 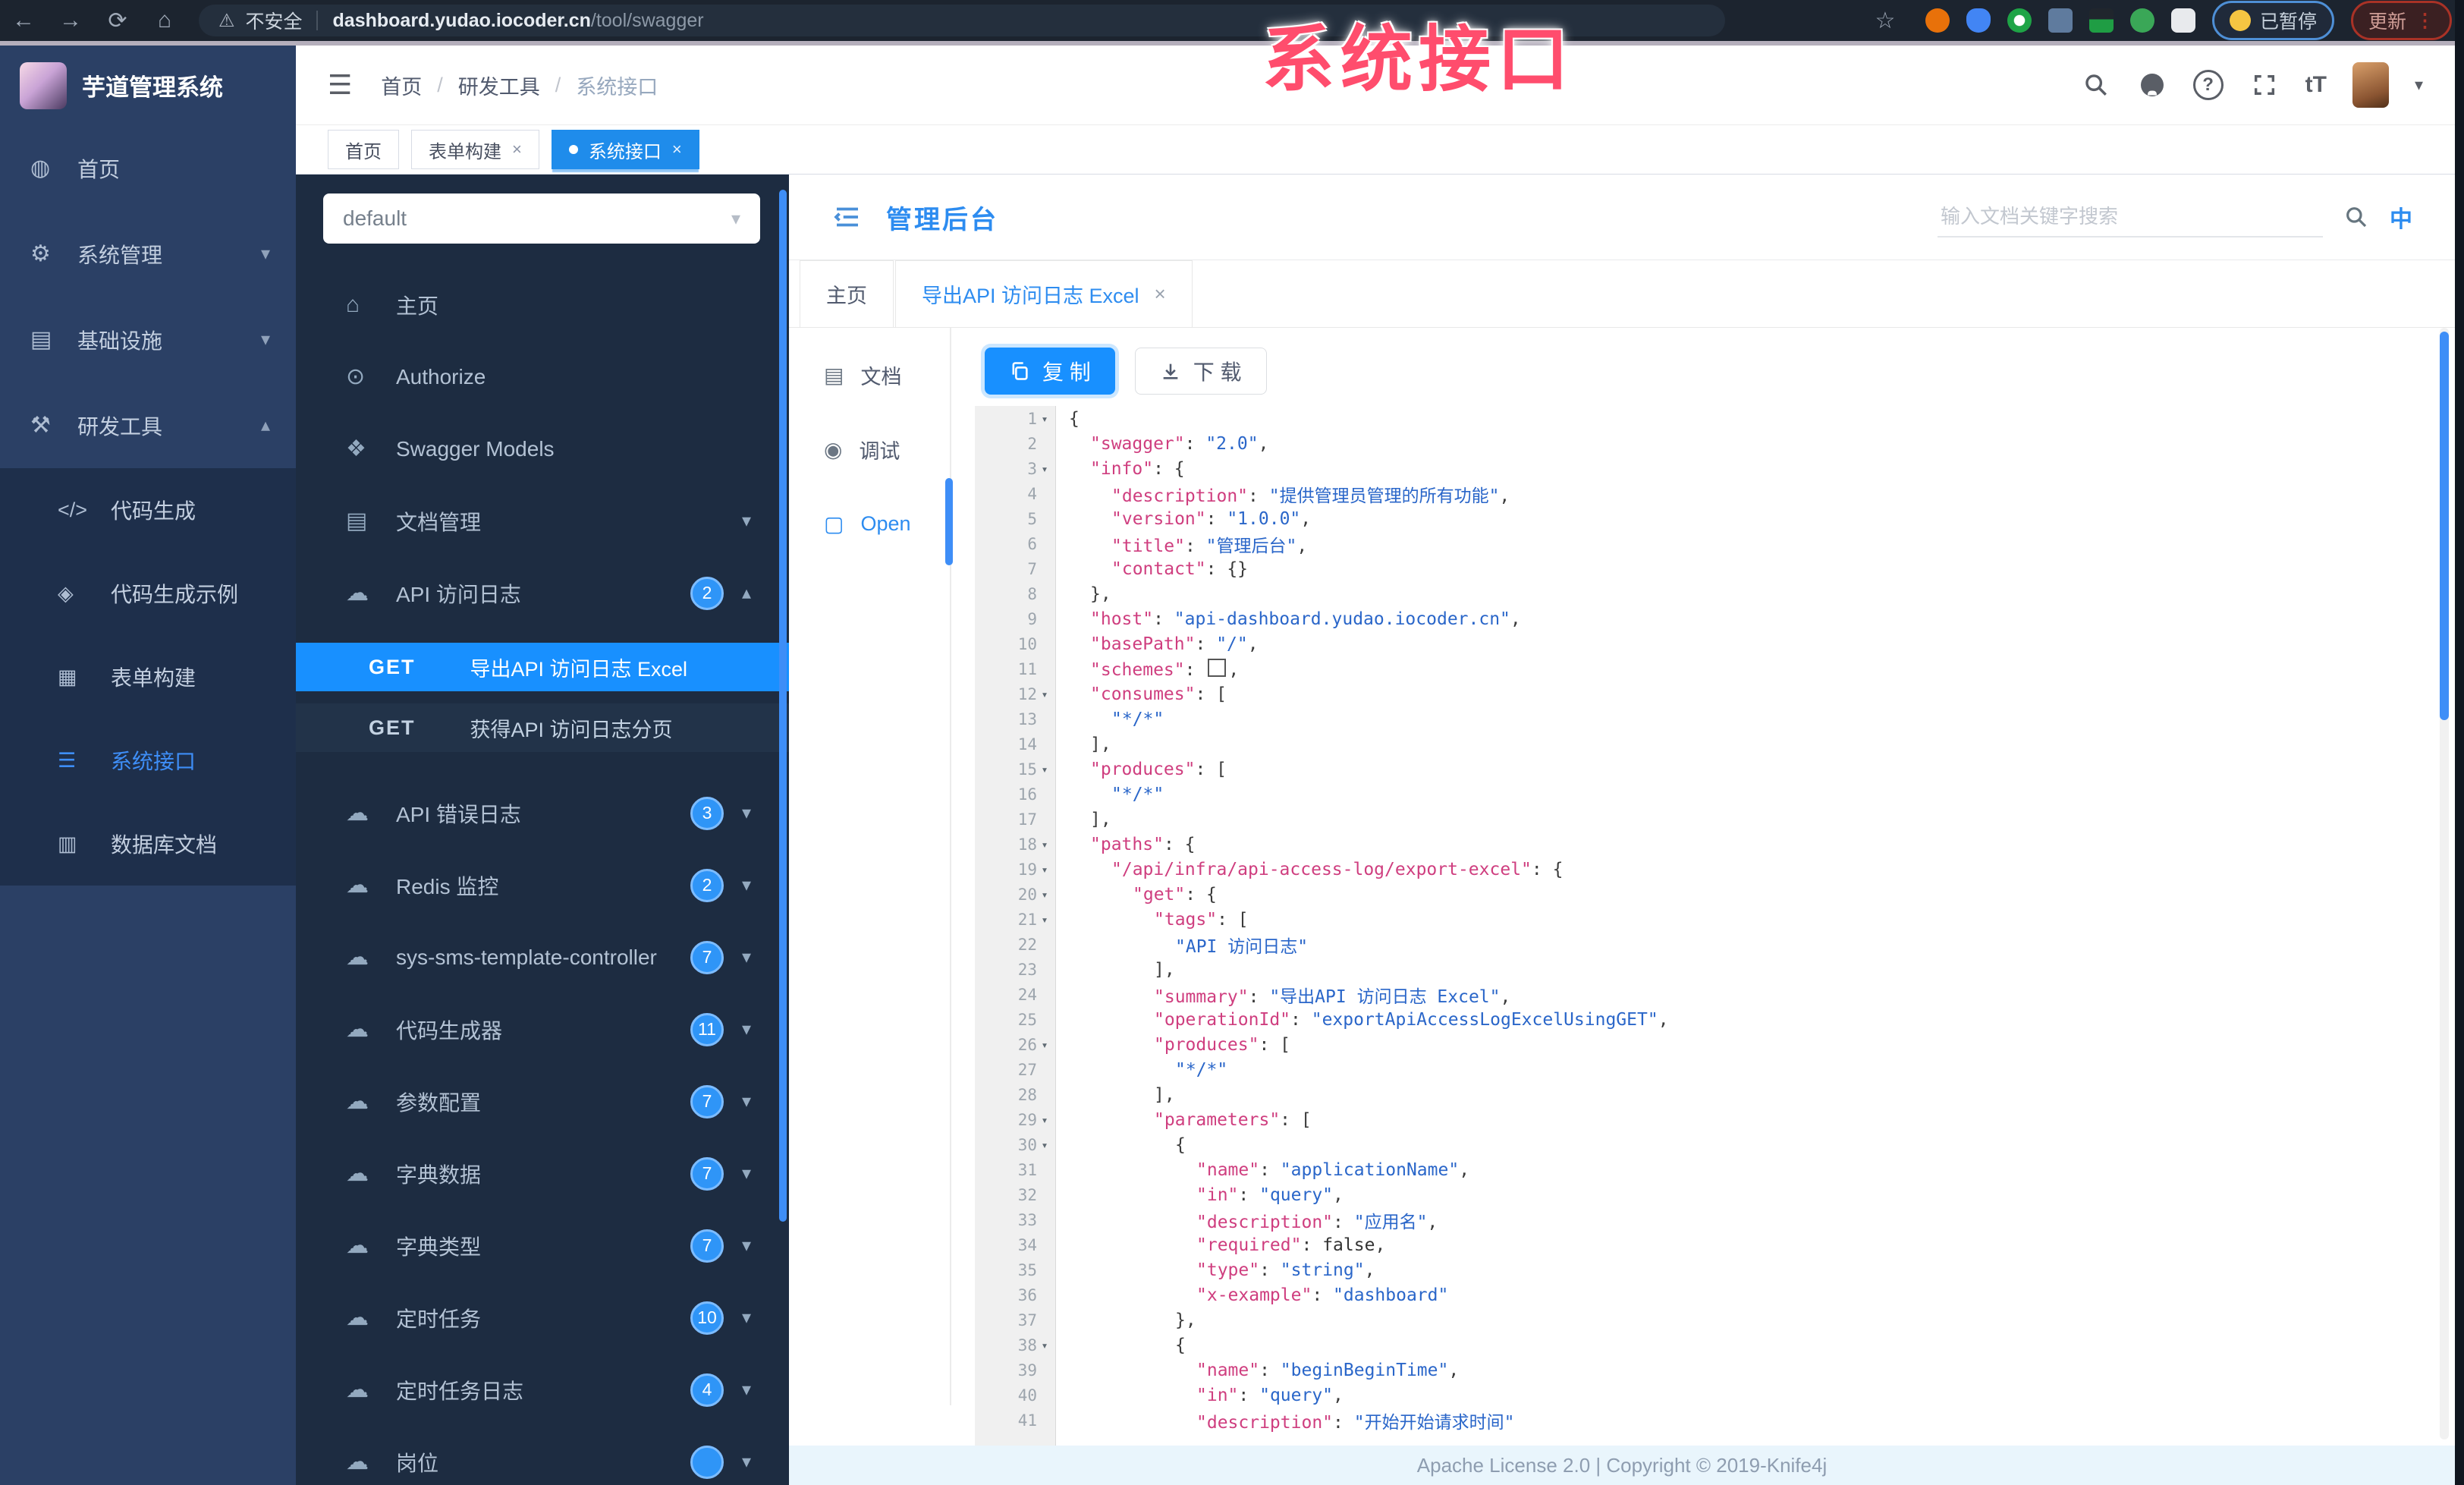 What do you see at coordinates (499, 85) in the screenshot?
I see `breadcrumb-item: 研发工具` at bounding box center [499, 85].